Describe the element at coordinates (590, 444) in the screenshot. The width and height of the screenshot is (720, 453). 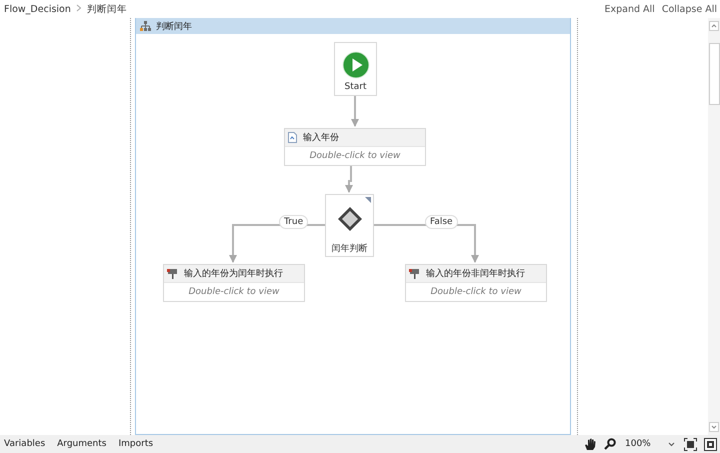
I see `hand-icon` at that location.